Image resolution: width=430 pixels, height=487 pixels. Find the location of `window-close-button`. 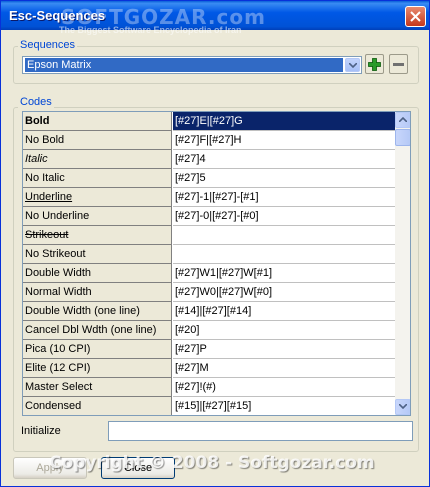

window-close-button is located at coordinates (415, 16).